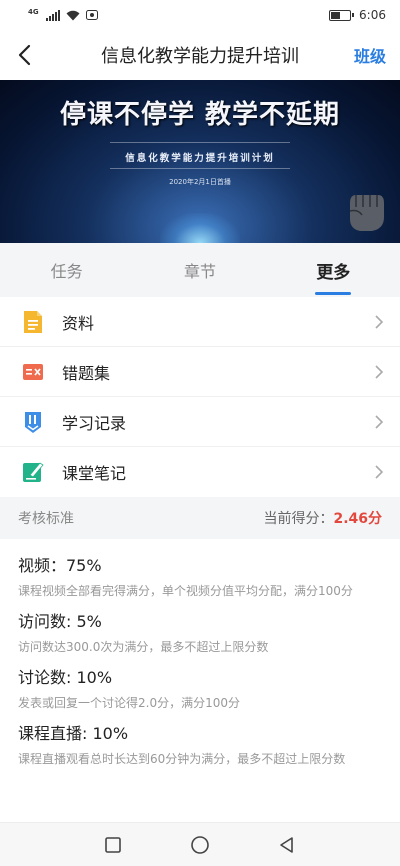 The height and width of the screenshot is (866, 400). I want to click on banner-headline: 停课不停学 教学不延期, so click(200, 115).